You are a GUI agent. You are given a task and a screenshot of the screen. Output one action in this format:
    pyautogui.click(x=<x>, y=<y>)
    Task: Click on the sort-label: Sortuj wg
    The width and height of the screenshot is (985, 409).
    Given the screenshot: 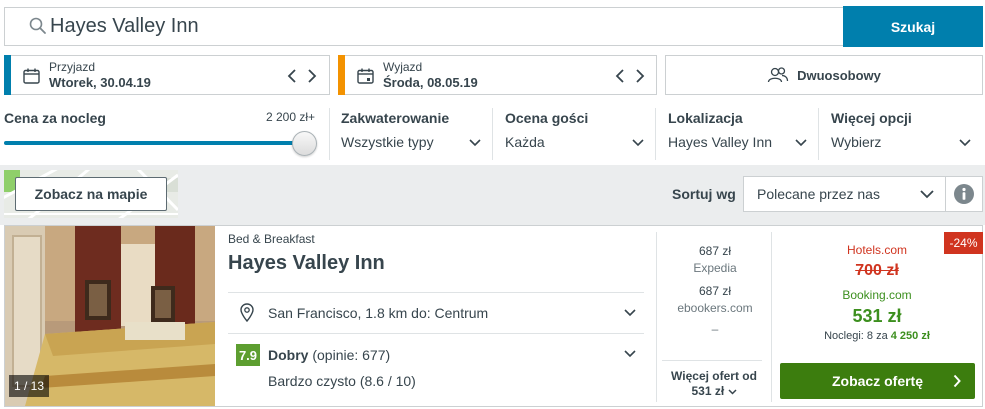 What is the action you would take?
    pyautogui.click(x=704, y=194)
    